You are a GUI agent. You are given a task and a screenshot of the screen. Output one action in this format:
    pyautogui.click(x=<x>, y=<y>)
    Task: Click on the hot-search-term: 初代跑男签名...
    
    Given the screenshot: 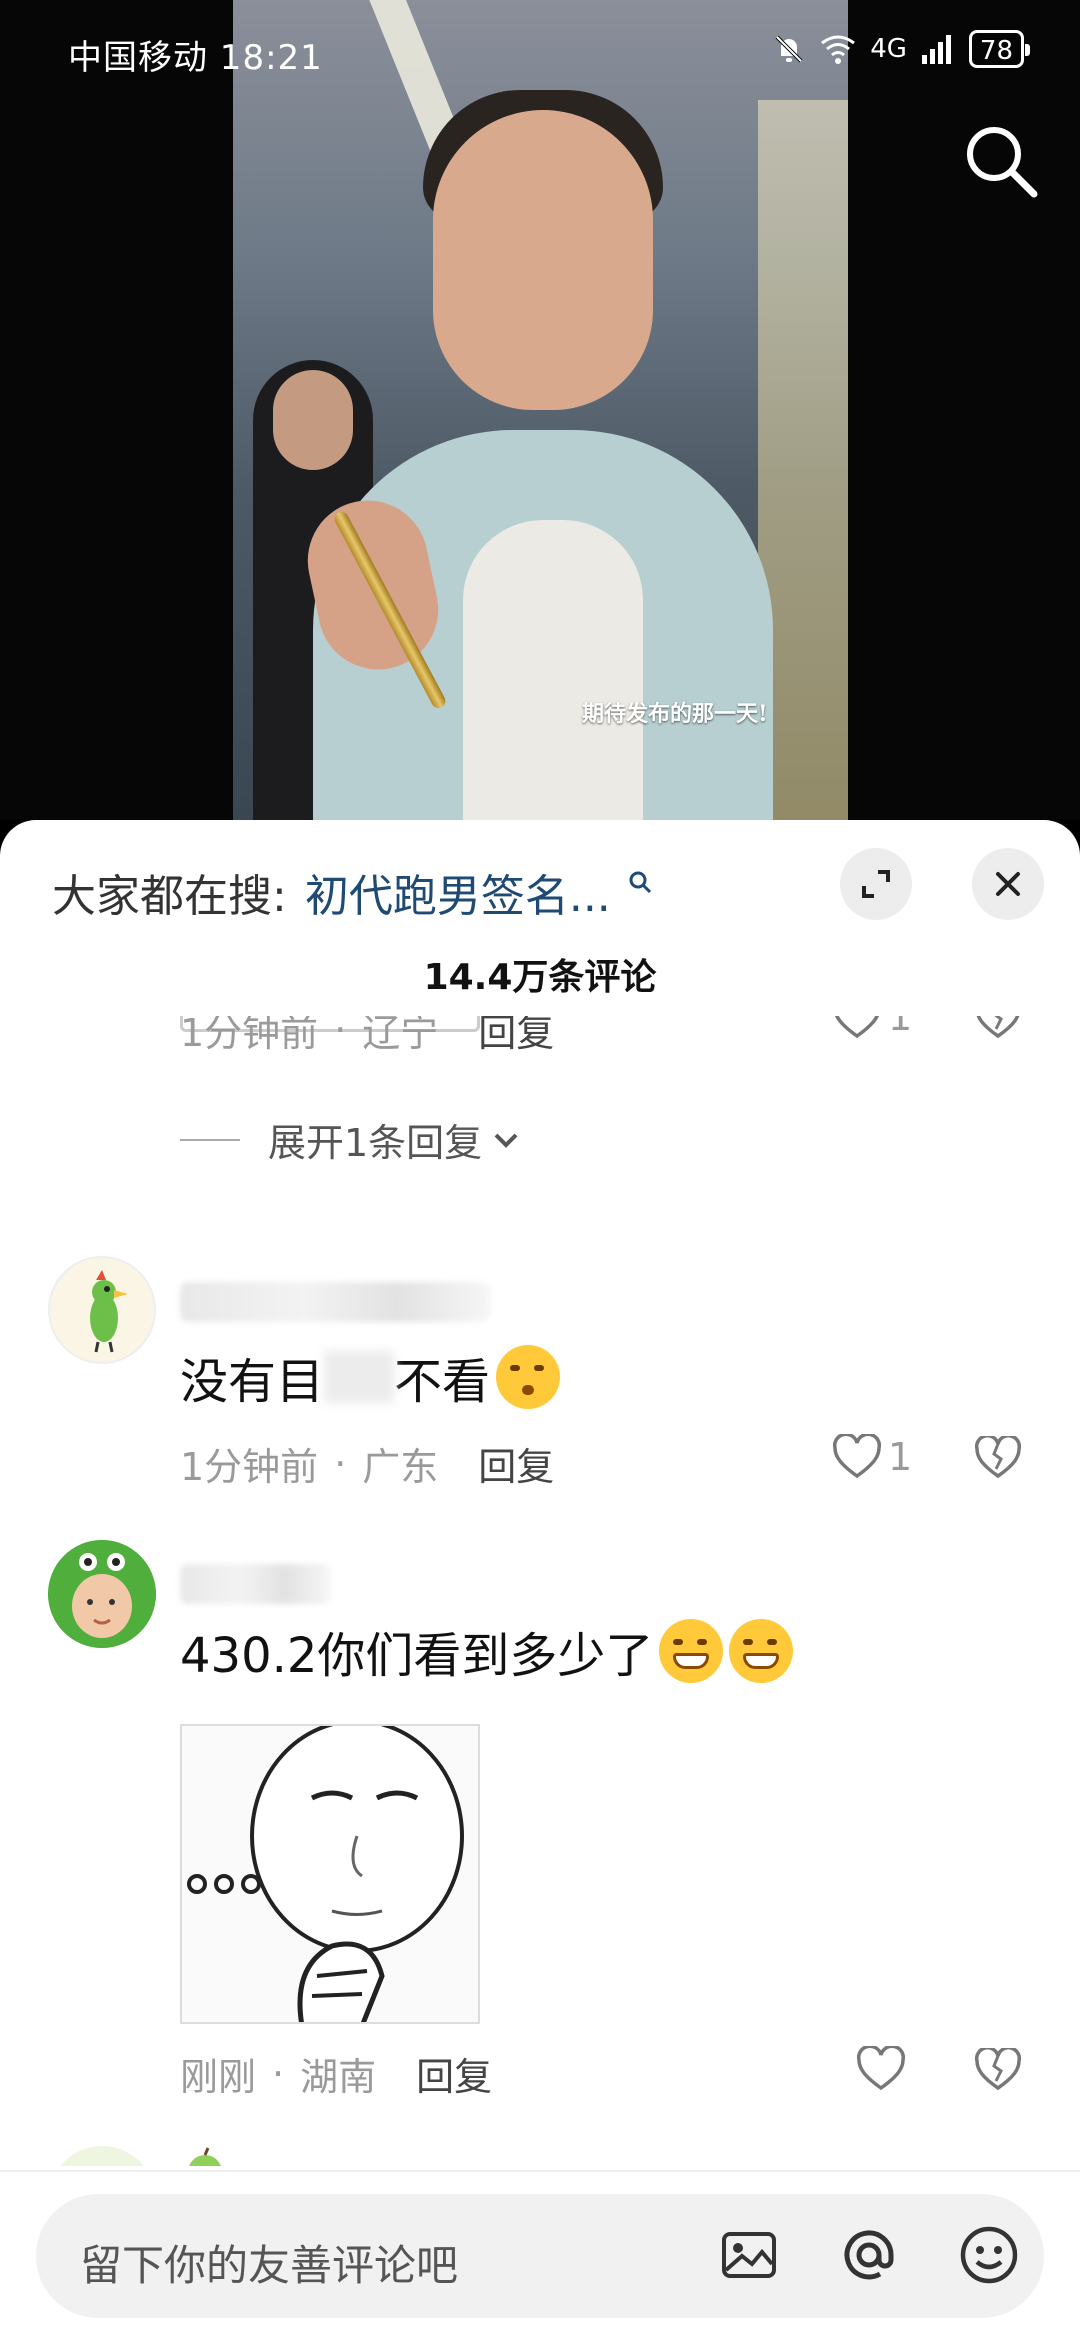 What is the action you would take?
    pyautogui.click(x=458, y=892)
    